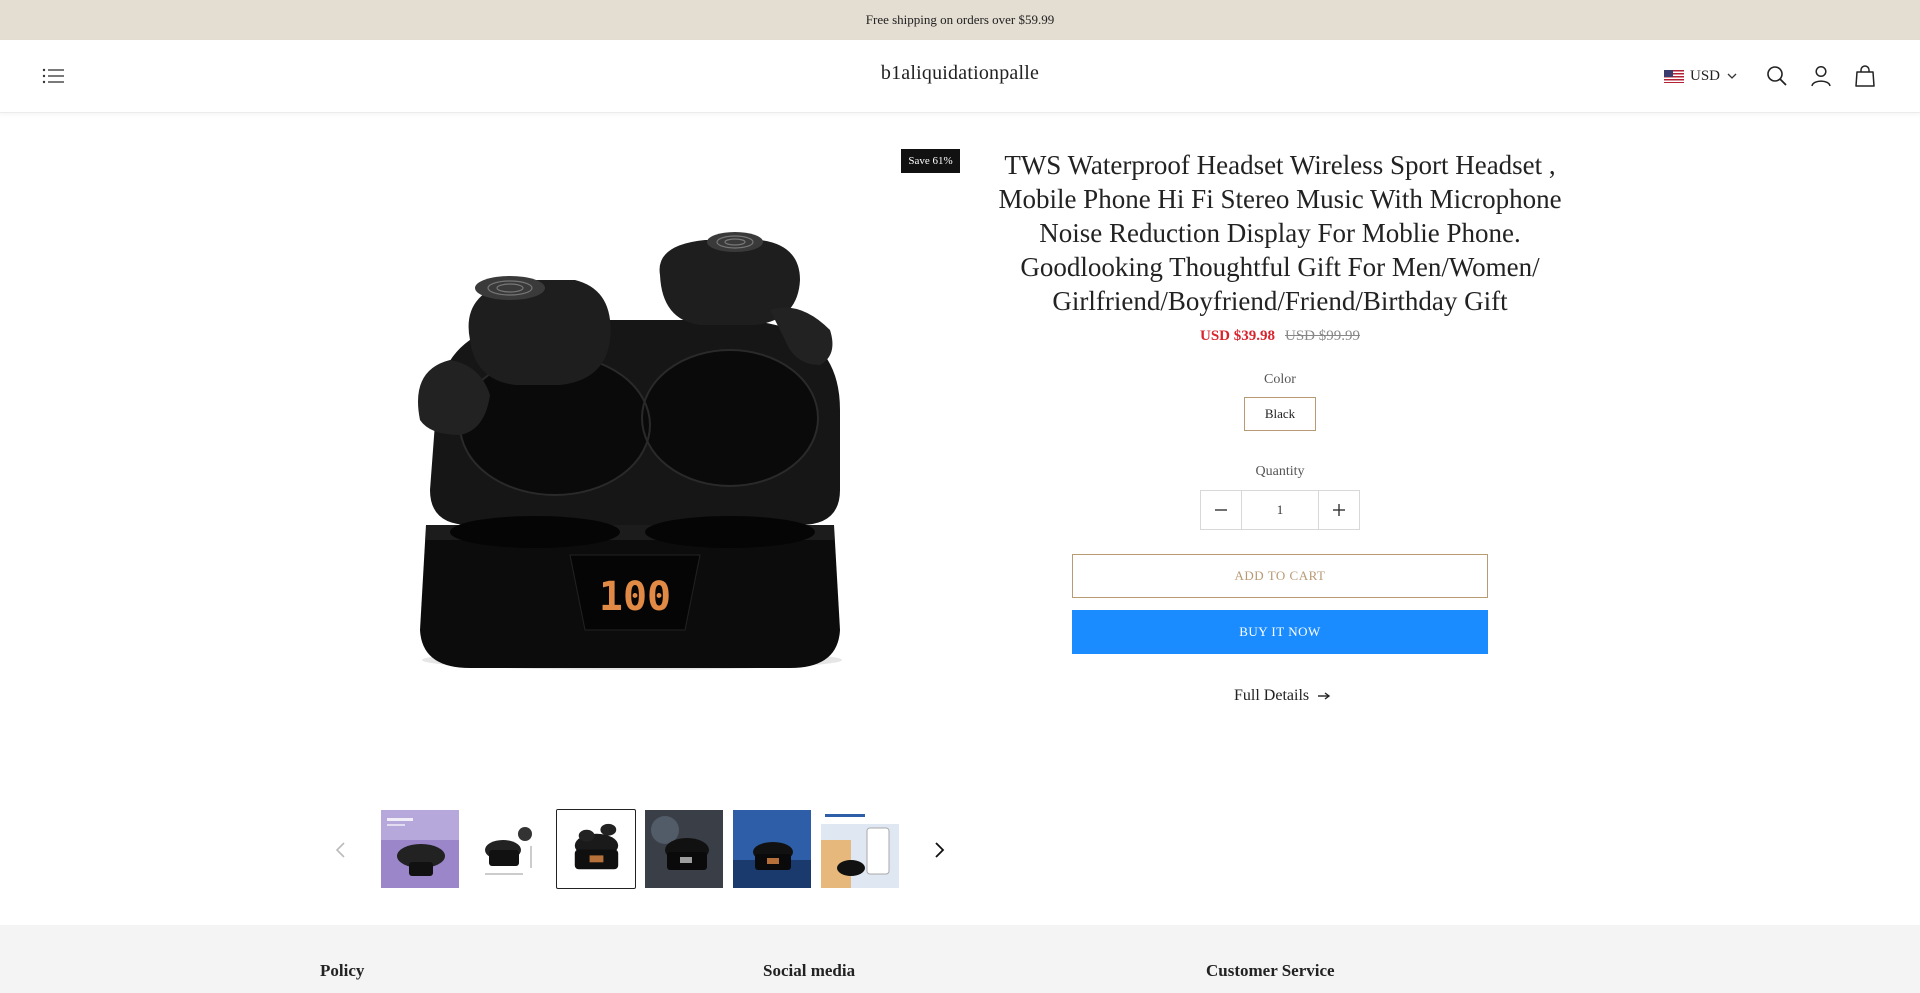 This screenshot has height=993, width=1920. Describe the element at coordinates (640, 849) in the screenshot. I see `thumbnail-strip` at that location.